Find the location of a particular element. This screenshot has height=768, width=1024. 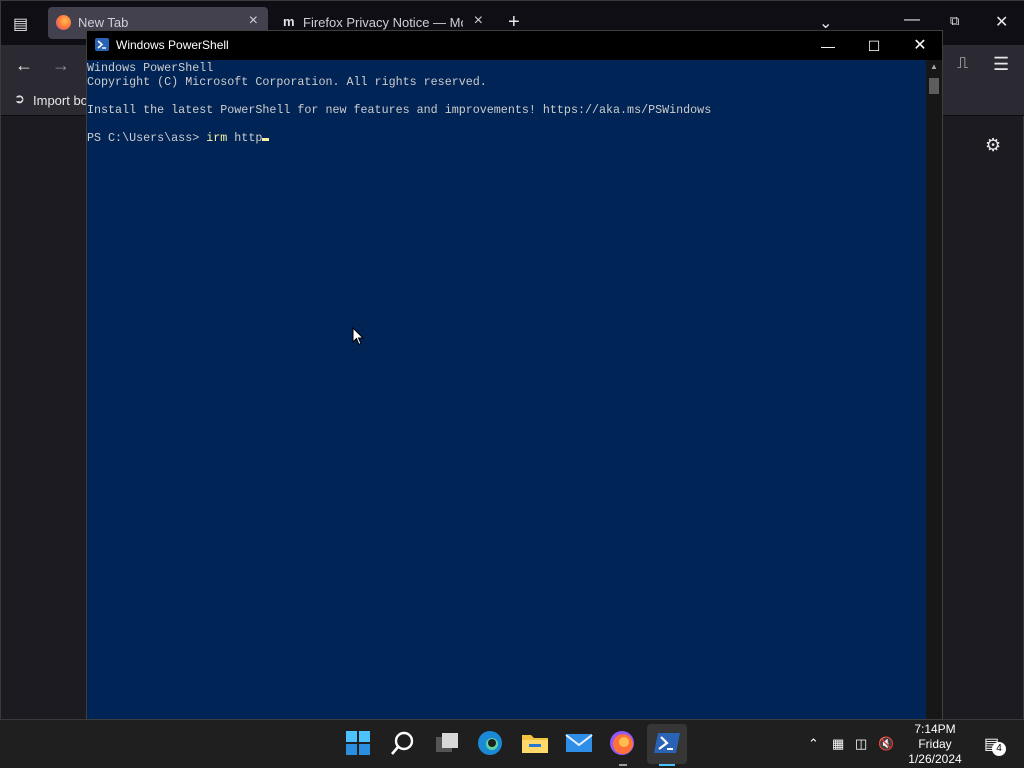

extensions-icon: ⎍ is located at coordinates (962, 64).